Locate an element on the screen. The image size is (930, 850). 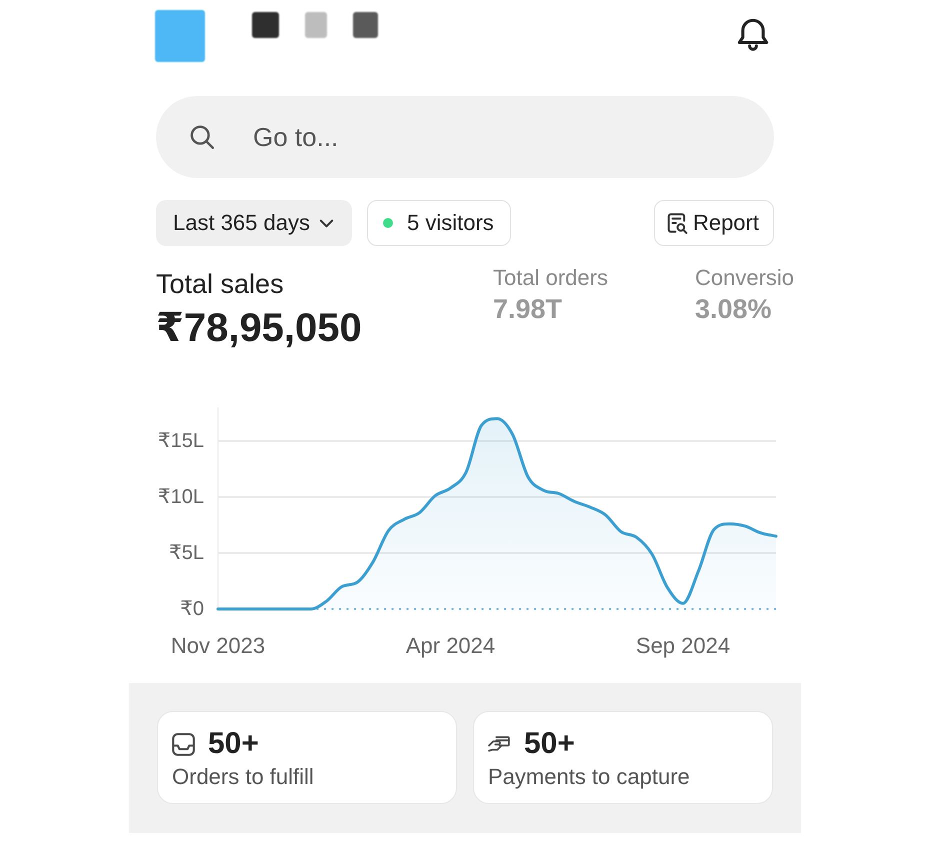
bell-icon is located at coordinates (753, 34).